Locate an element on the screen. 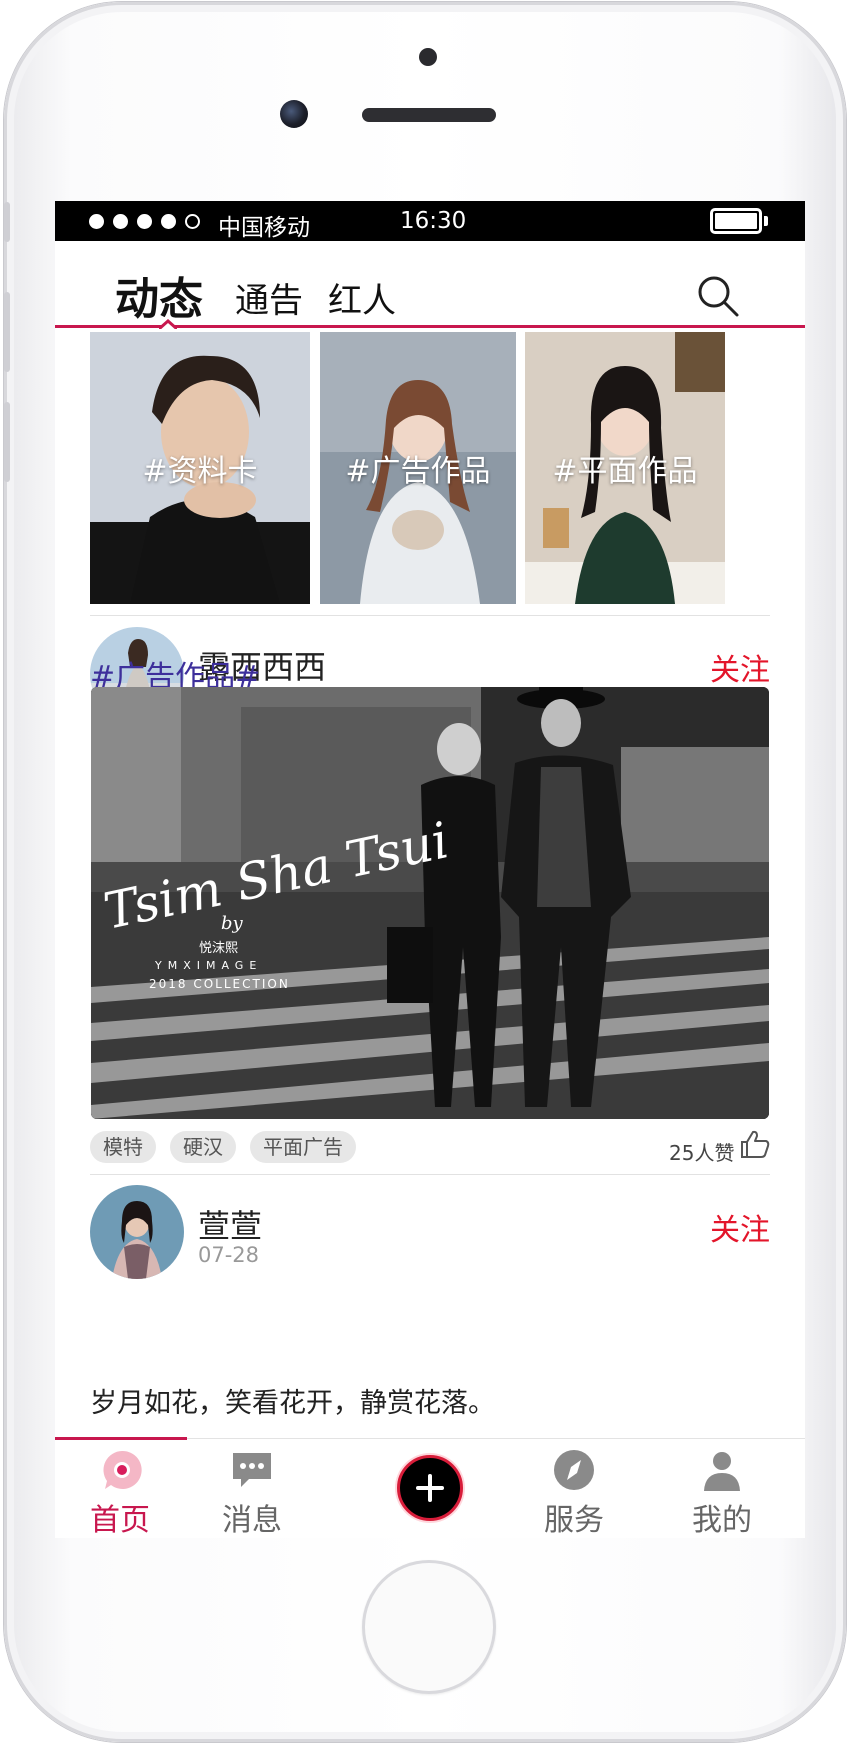  tag-chip: 模特 is located at coordinates (123, 1147).